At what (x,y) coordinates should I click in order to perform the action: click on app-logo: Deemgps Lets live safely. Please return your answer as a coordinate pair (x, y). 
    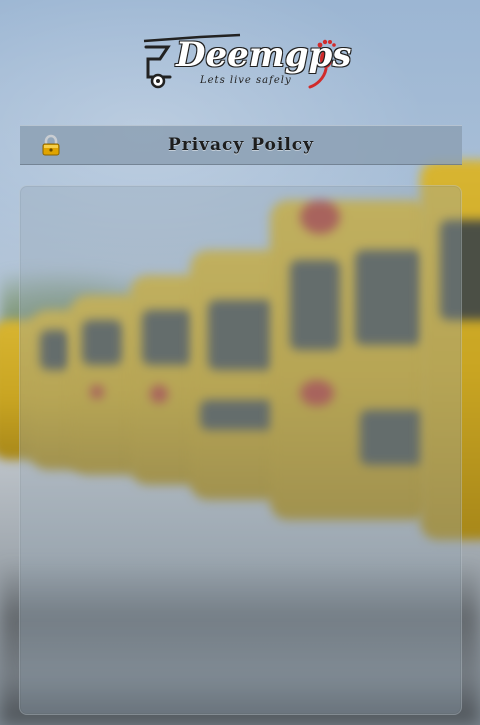
    Looking at the image, I should click on (245, 64).